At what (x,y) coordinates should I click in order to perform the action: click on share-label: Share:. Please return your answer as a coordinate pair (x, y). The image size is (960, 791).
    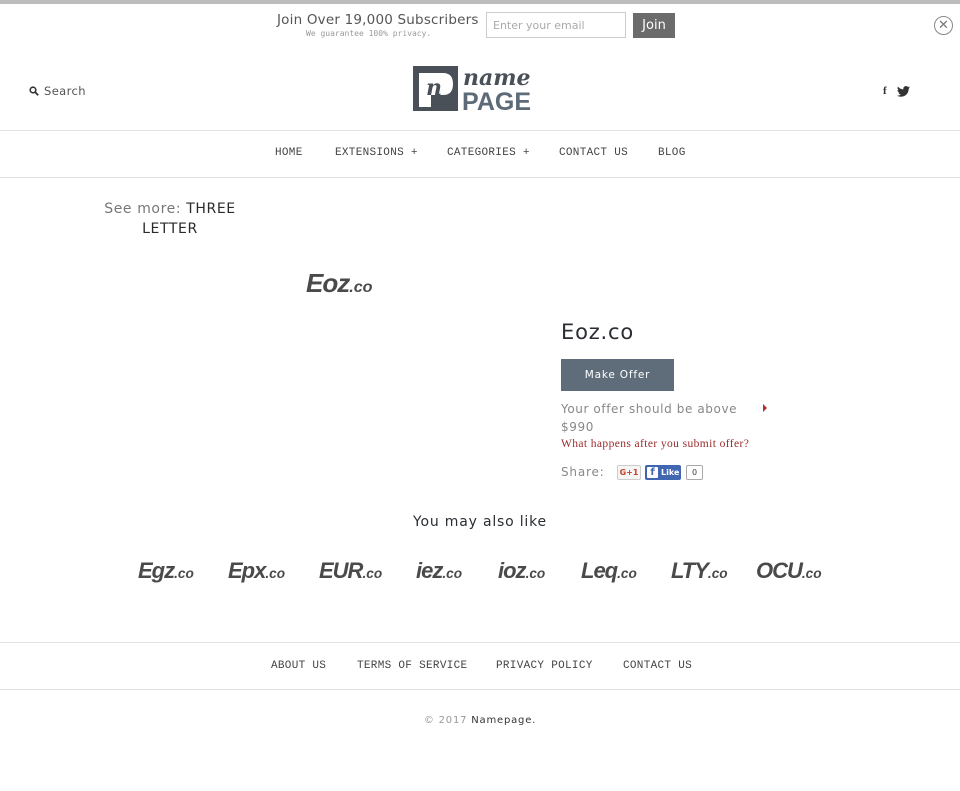
    Looking at the image, I should click on (583, 472).